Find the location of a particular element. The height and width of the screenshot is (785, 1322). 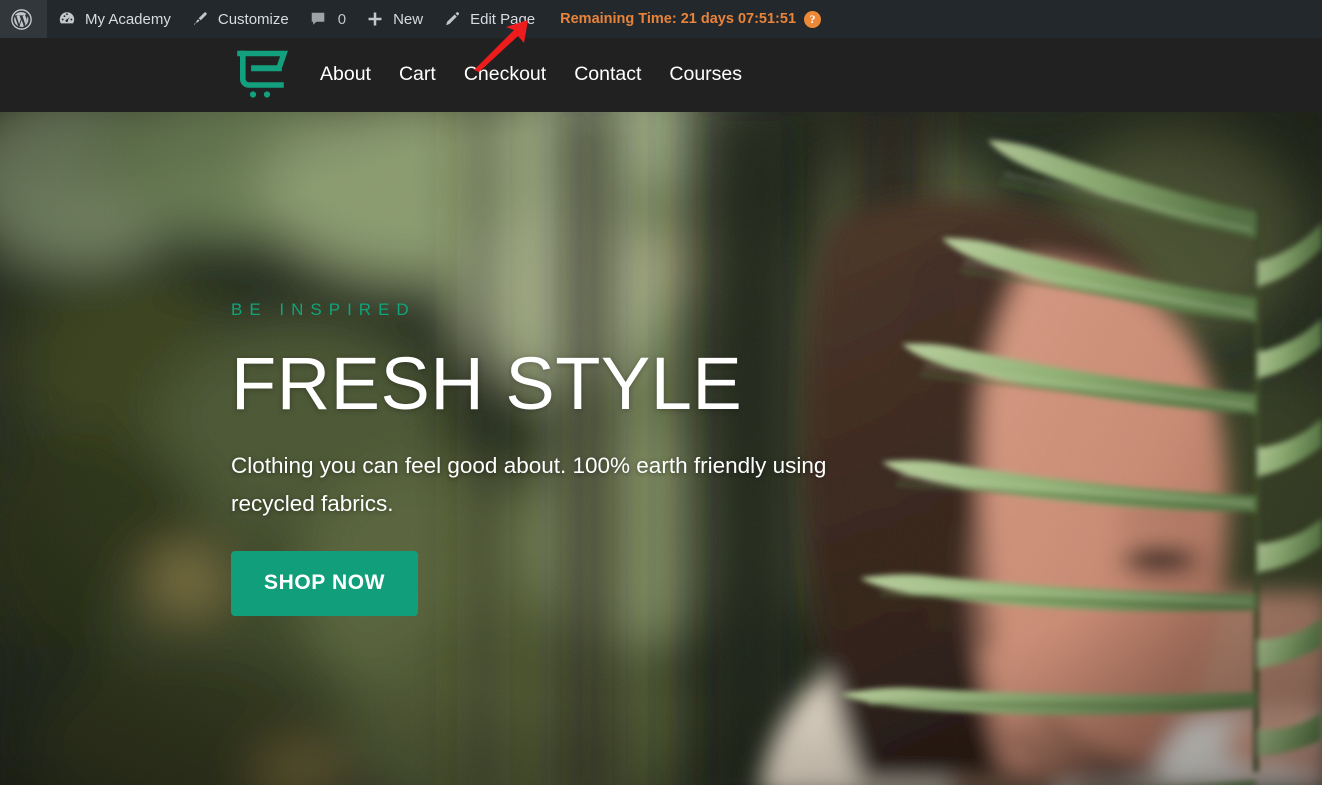

paintbrush-icon is located at coordinates (200, 19).